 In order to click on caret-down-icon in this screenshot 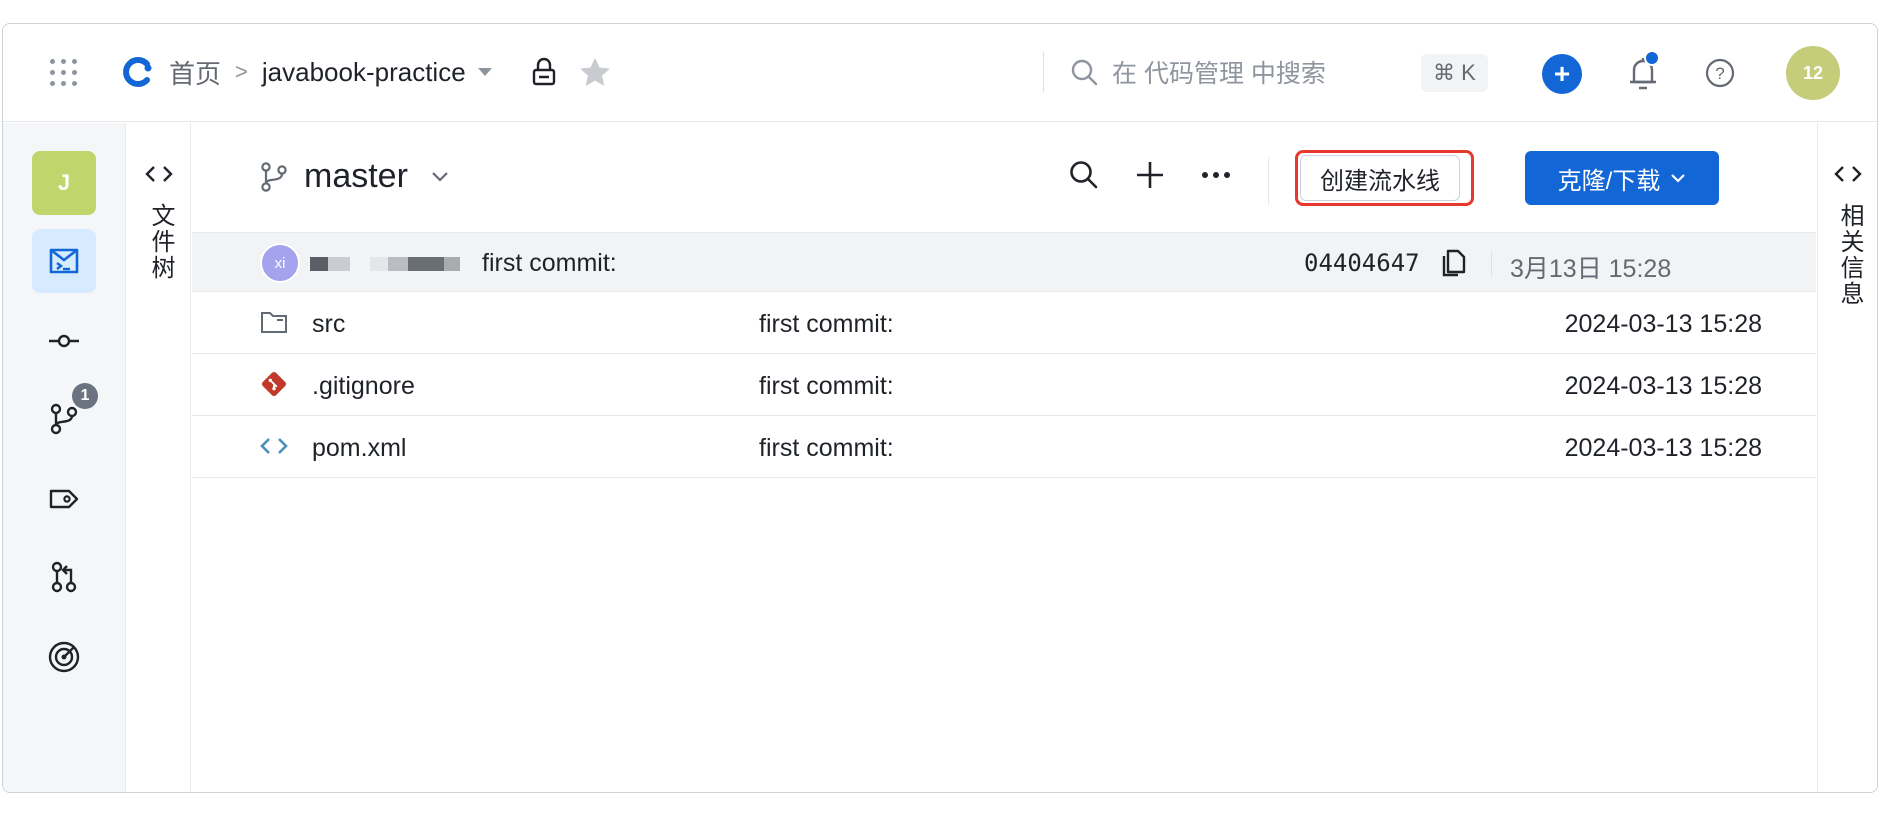, I will do `click(485, 72)`.